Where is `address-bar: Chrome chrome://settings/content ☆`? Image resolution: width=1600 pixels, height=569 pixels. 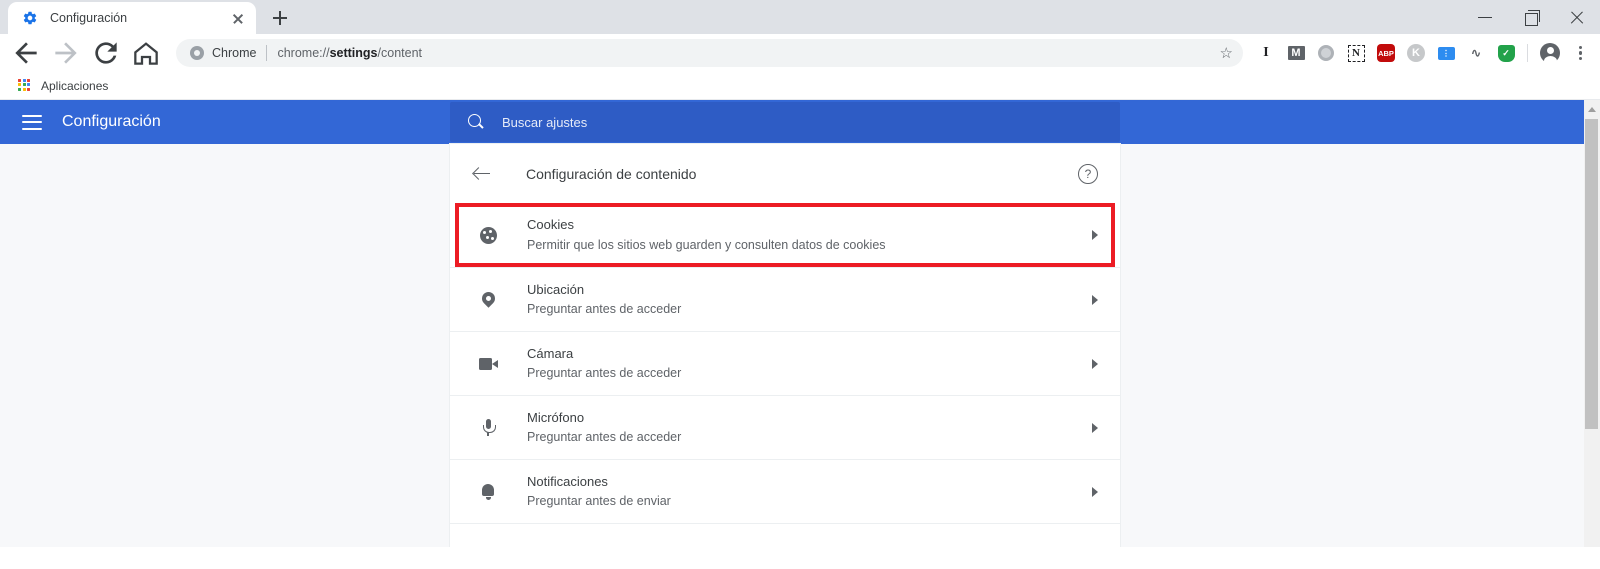
address-bar: Chrome chrome://settings/content ☆ is located at coordinates (709, 53).